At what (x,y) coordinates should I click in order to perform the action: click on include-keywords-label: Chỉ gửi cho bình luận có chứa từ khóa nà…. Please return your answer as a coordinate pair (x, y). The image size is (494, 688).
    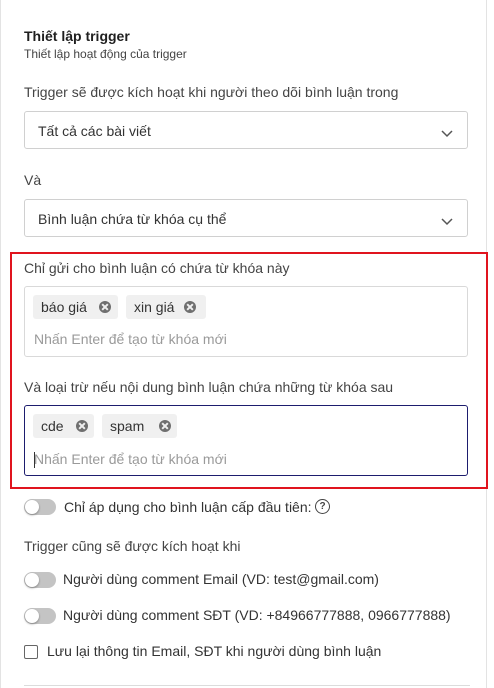
    Looking at the image, I should click on (157, 268).